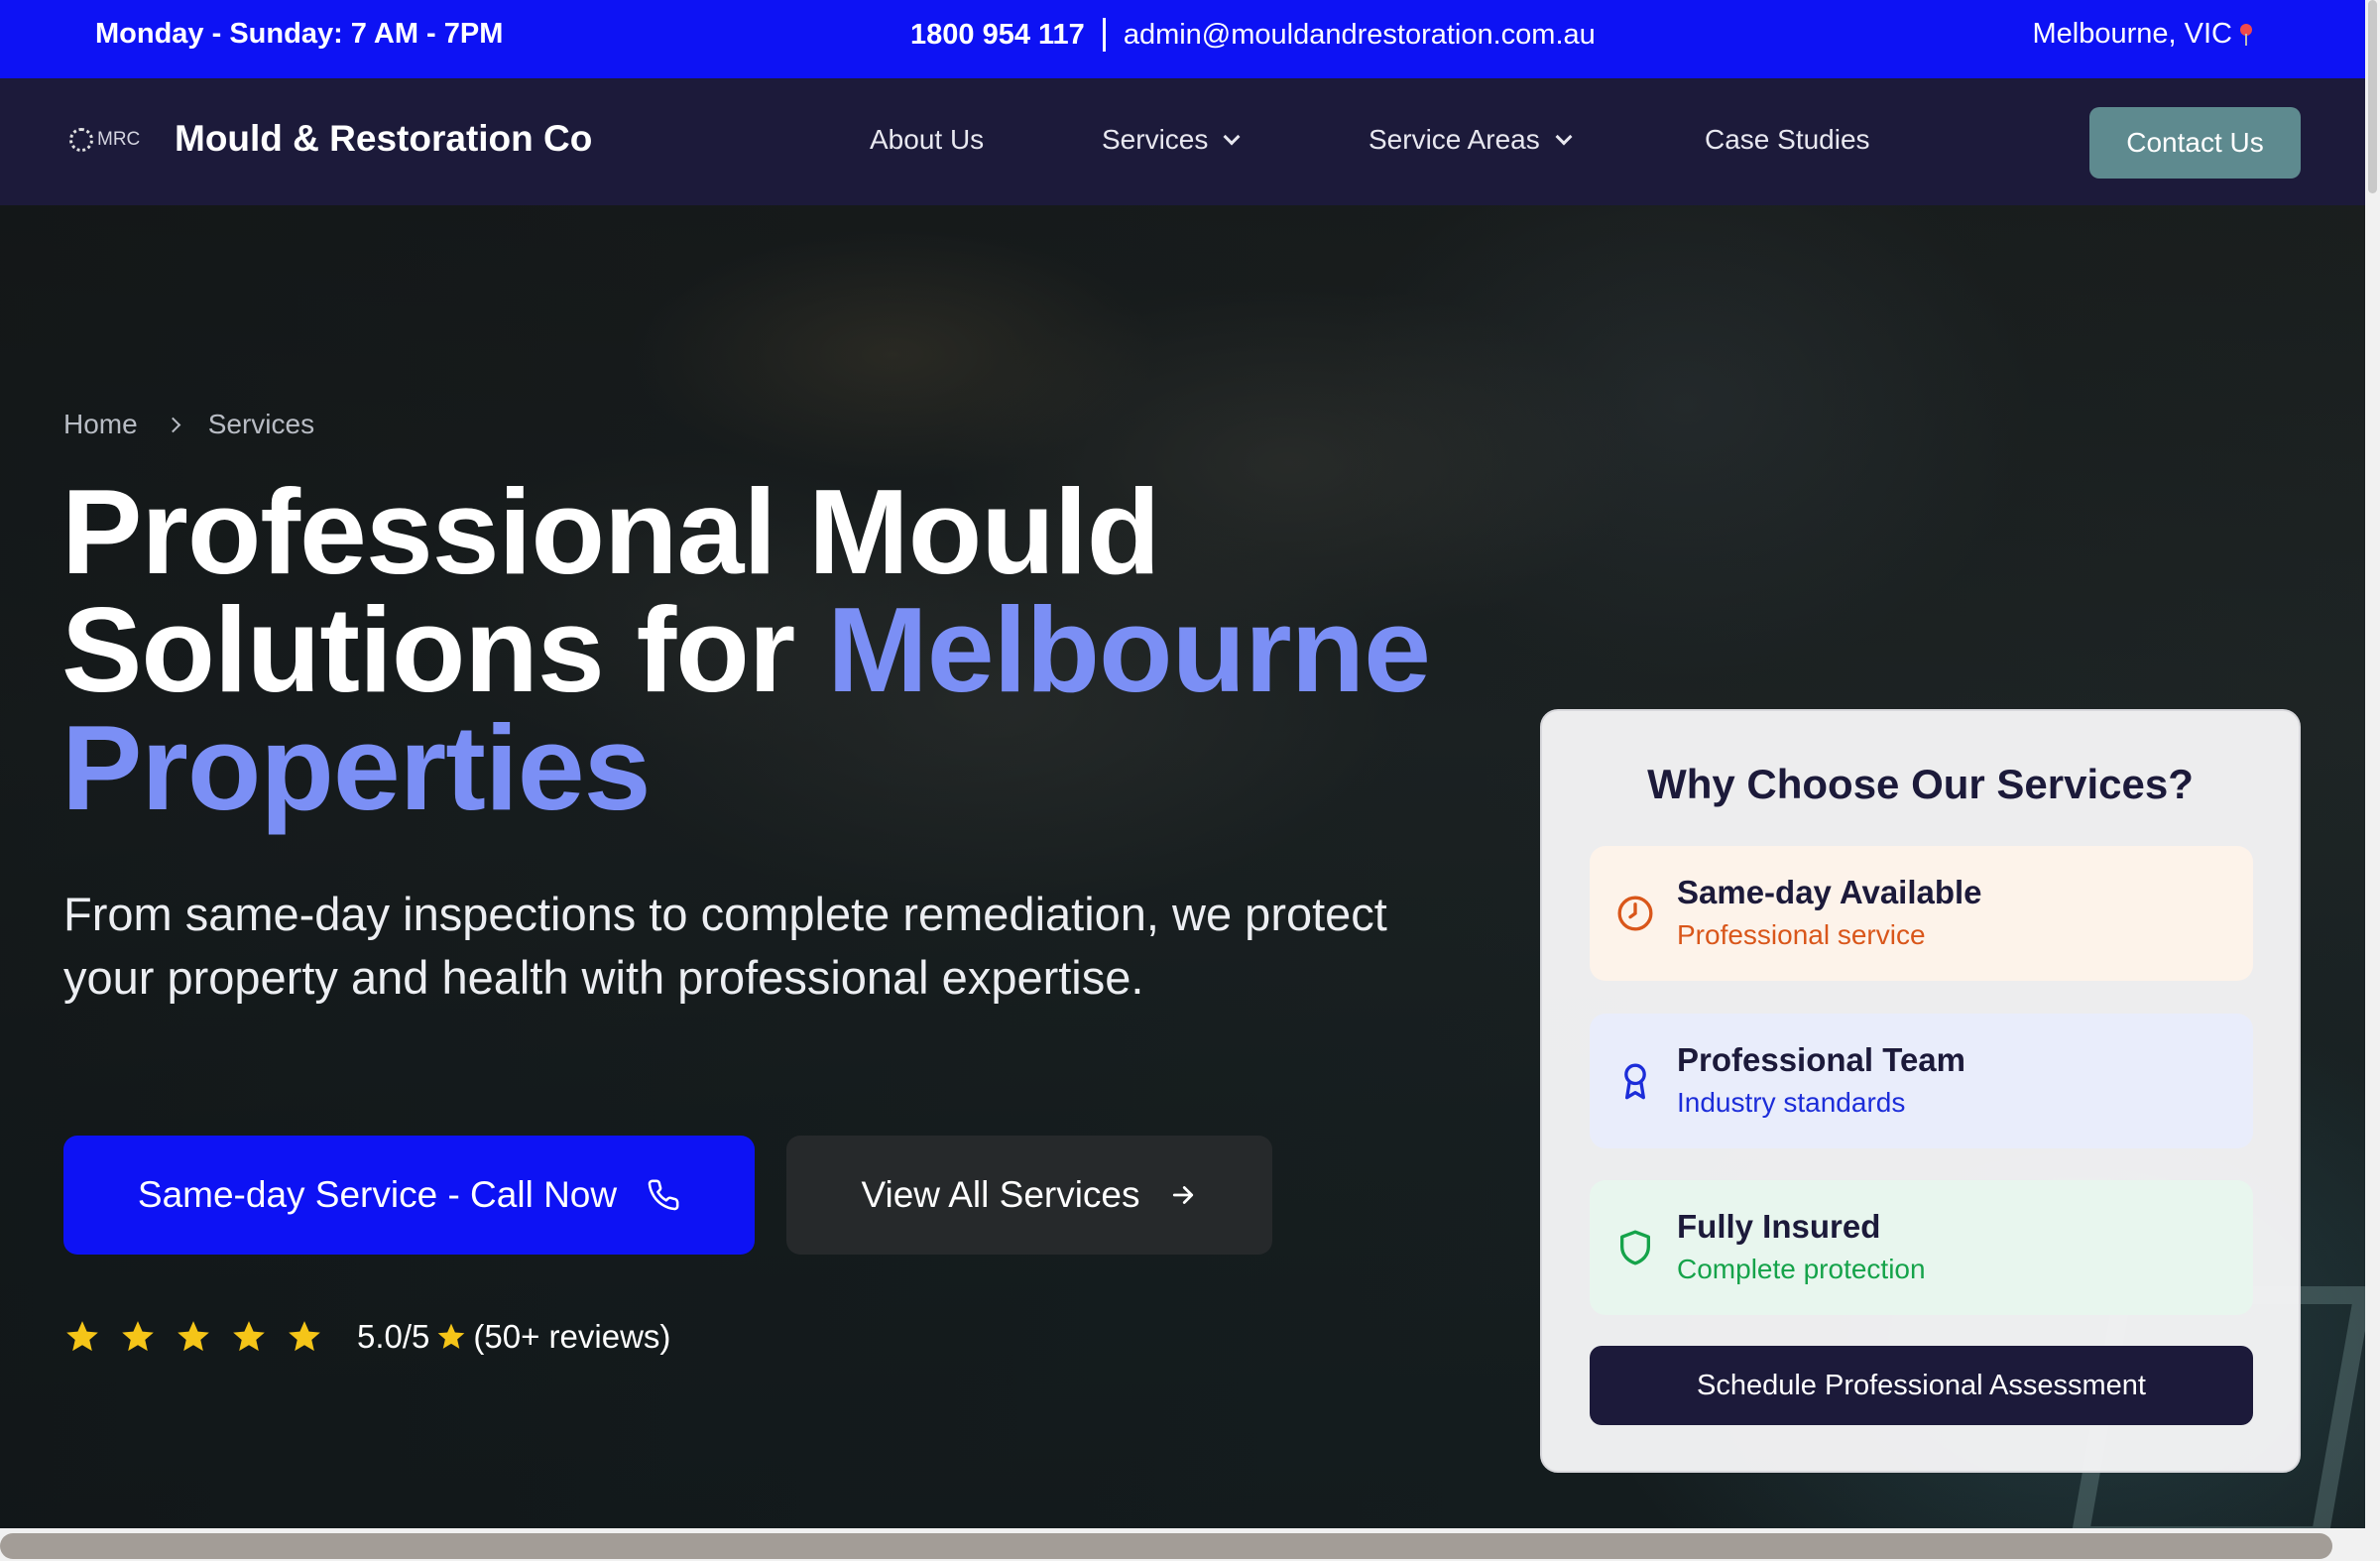 This screenshot has width=2380, height=1561. I want to click on view-all-services-button: View All Services, so click(1029, 1195).